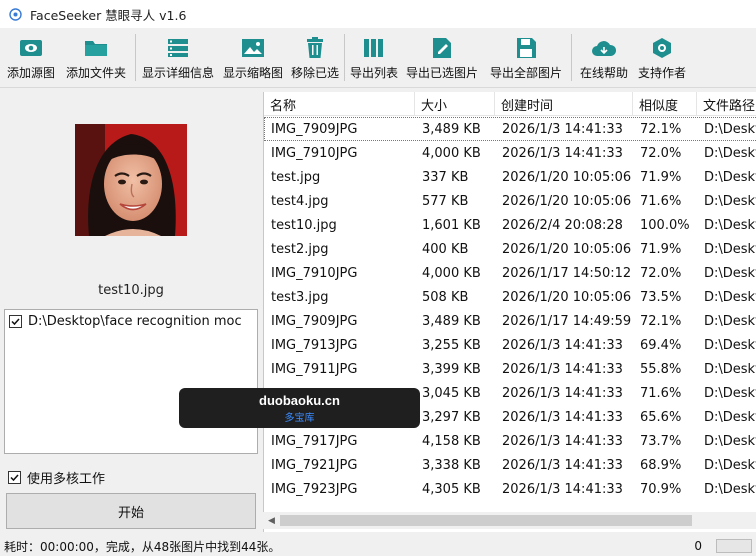  Describe the element at coordinates (314, 489) in the screenshot. I see `cell-name: IMG_7923JPG` at that location.